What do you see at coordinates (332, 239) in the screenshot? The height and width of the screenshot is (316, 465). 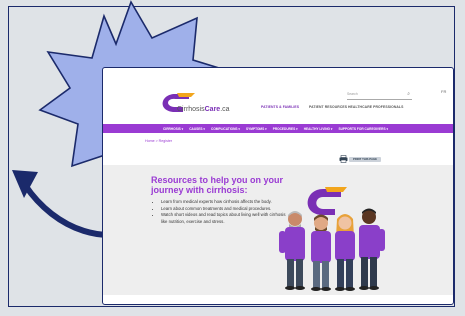 I see `people-illustration` at bounding box center [332, 239].